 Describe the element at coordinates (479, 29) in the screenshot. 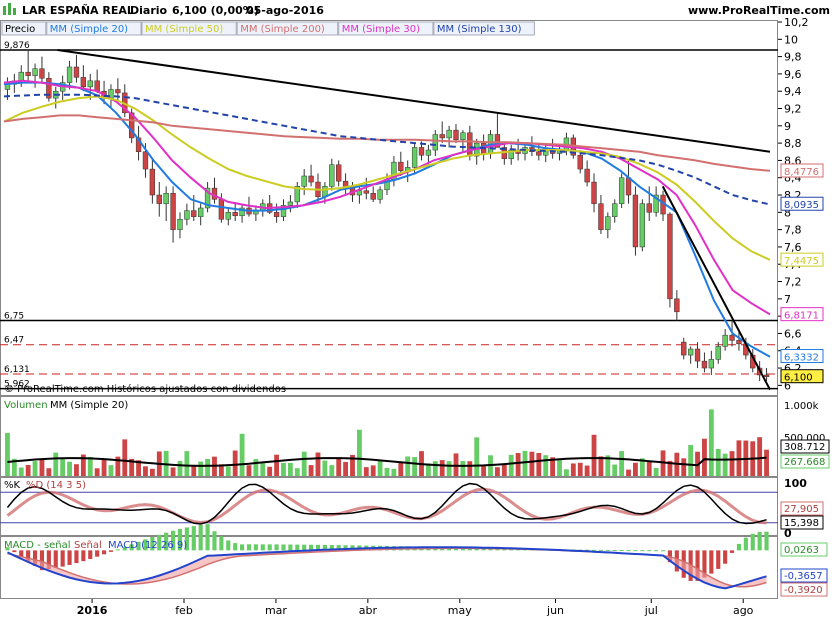

I see `price-legend-5: MM (Simple 130)` at that location.